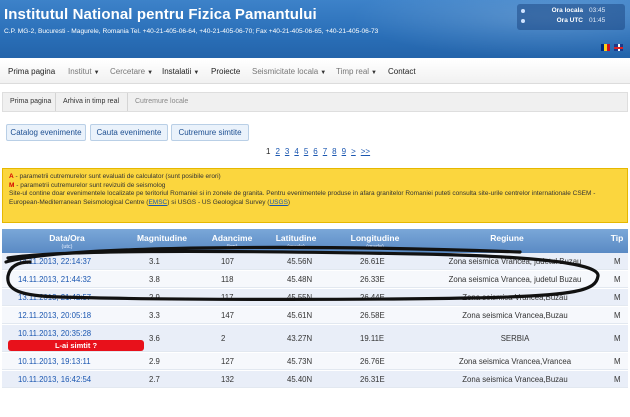 The height and width of the screenshot is (417, 630). I want to click on nav-institut: Institut ▼, so click(84, 71).